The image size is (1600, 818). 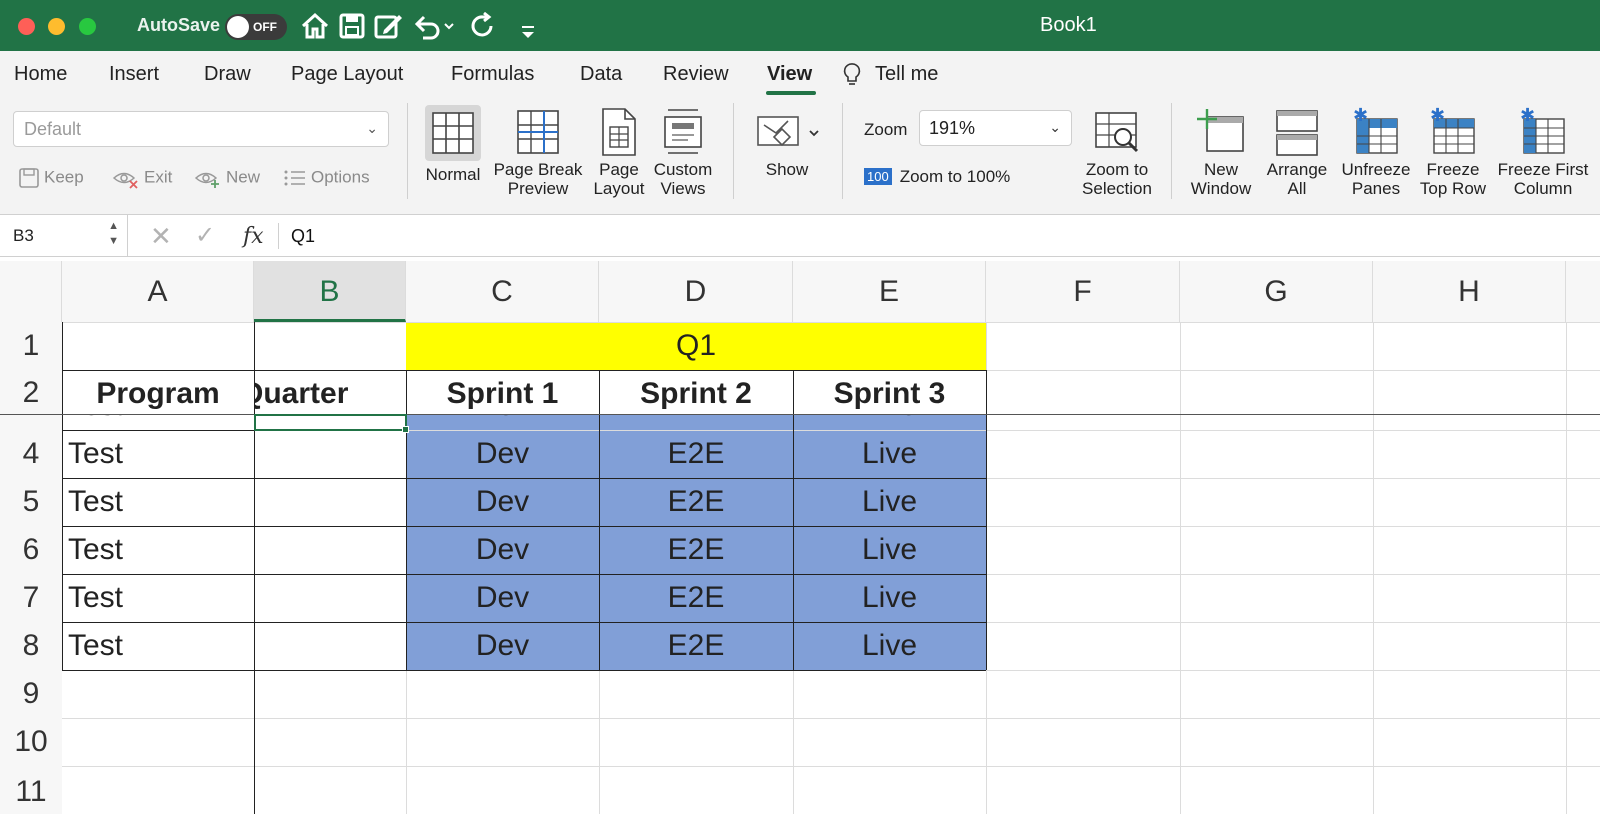 I want to click on header-cell-quarter: Quarter, so click(x=330, y=392).